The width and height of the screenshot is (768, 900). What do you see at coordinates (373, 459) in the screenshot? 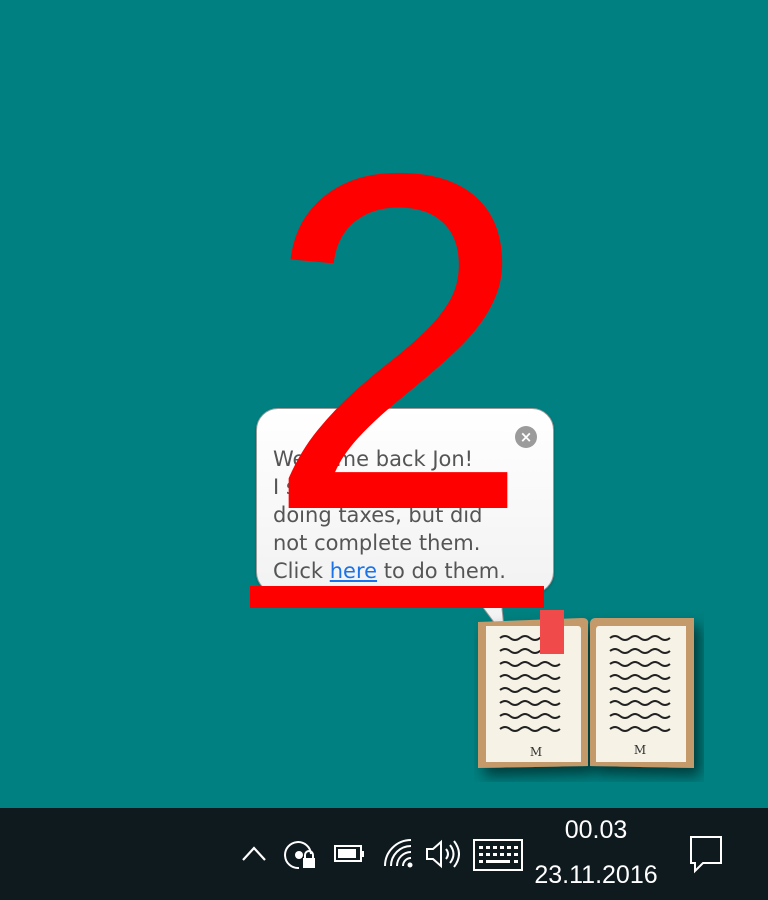
I see `message-line: Welcome back Jon!` at bounding box center [373, 459].